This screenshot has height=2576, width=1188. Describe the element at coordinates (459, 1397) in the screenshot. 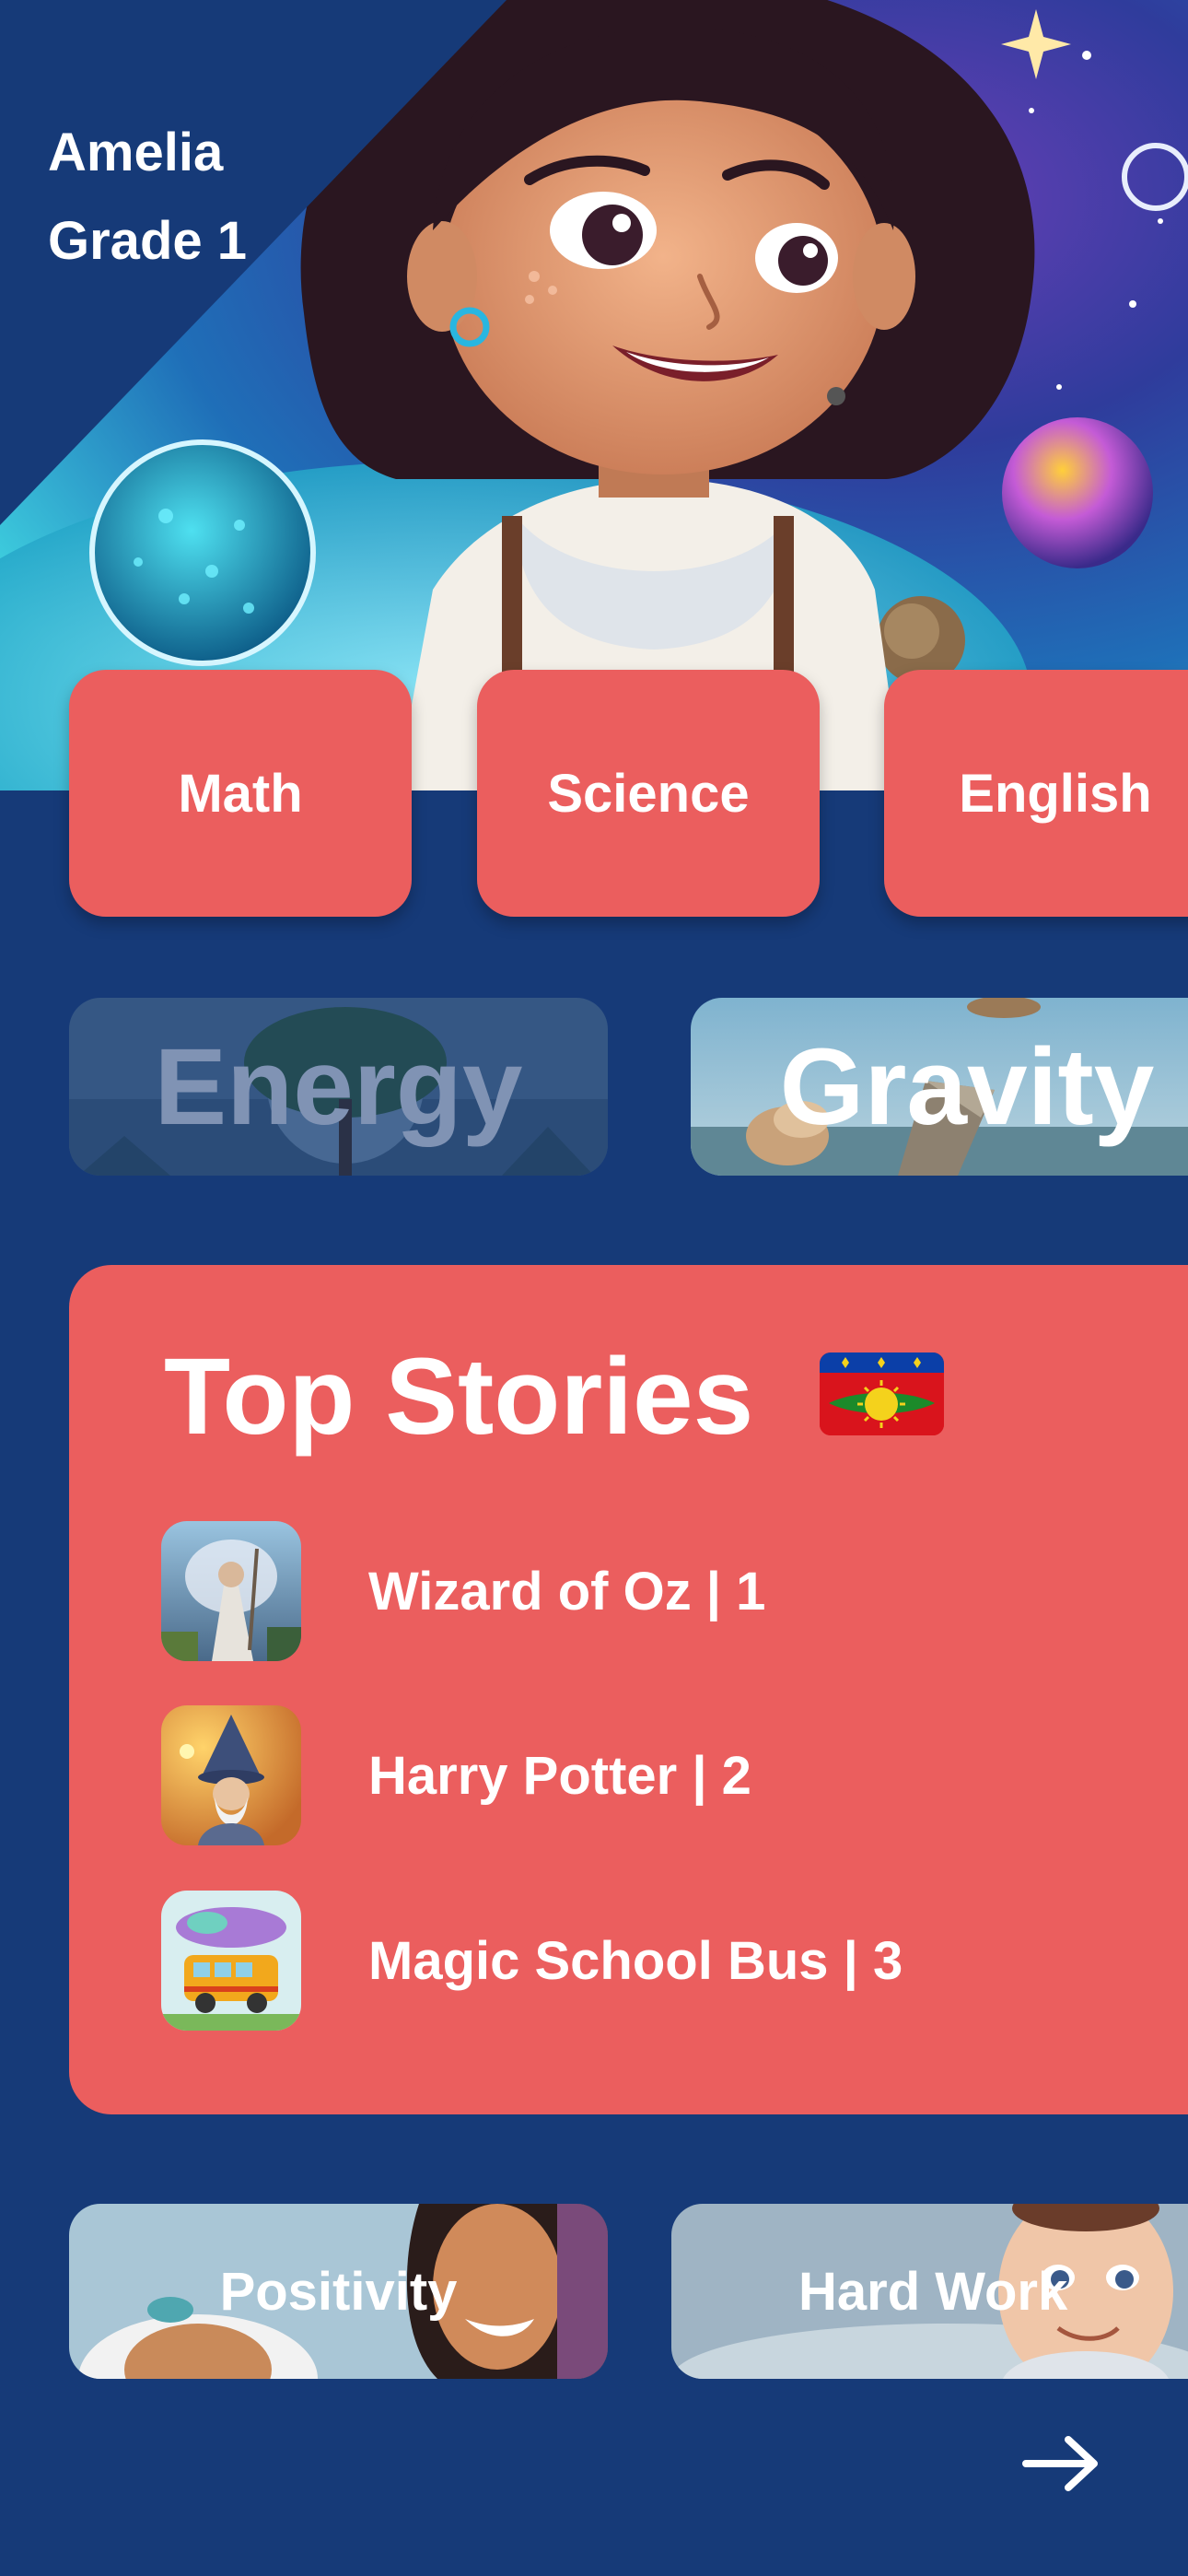

I see `top-stories-title: Top Stories` at that location.